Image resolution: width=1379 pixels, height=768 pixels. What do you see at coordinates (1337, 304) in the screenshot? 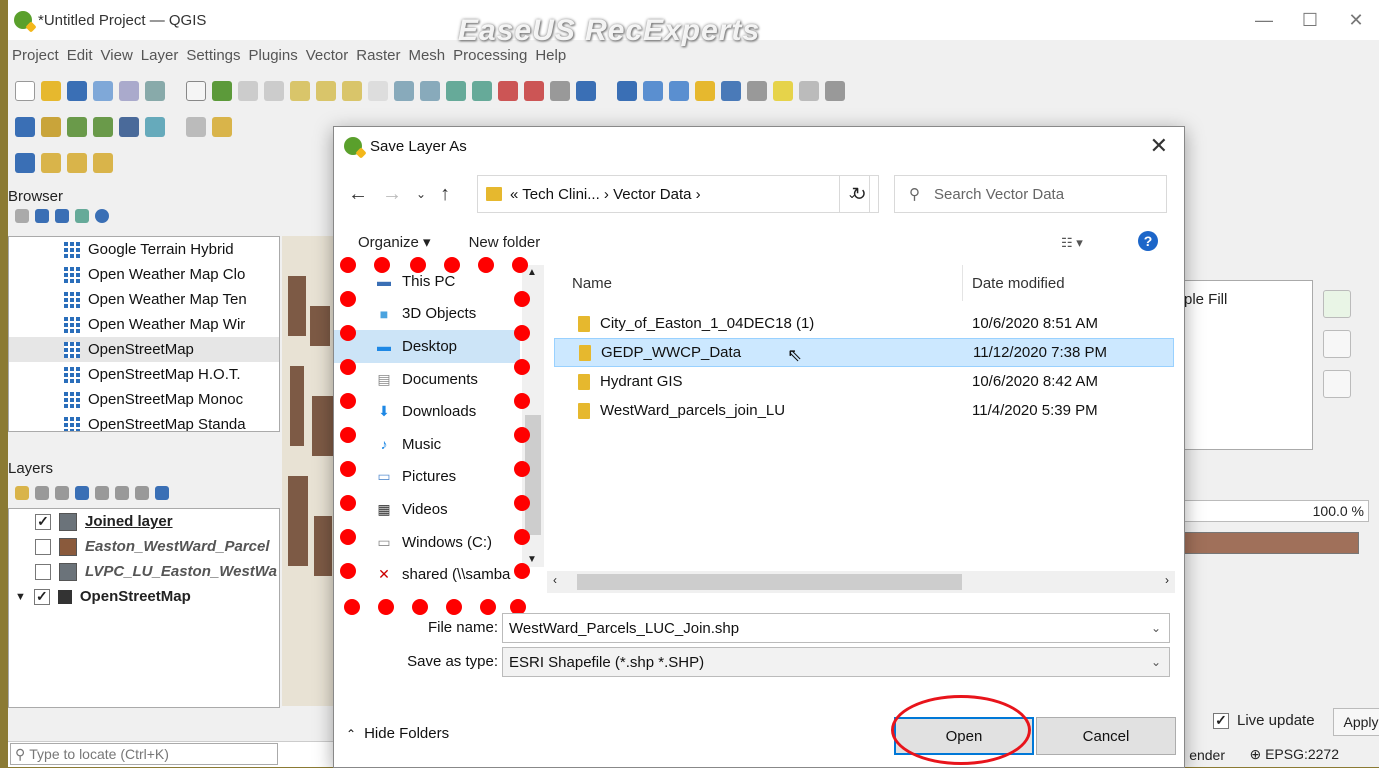
I see `add-symbol-layer-icon` at bounding box center [1337, 304].